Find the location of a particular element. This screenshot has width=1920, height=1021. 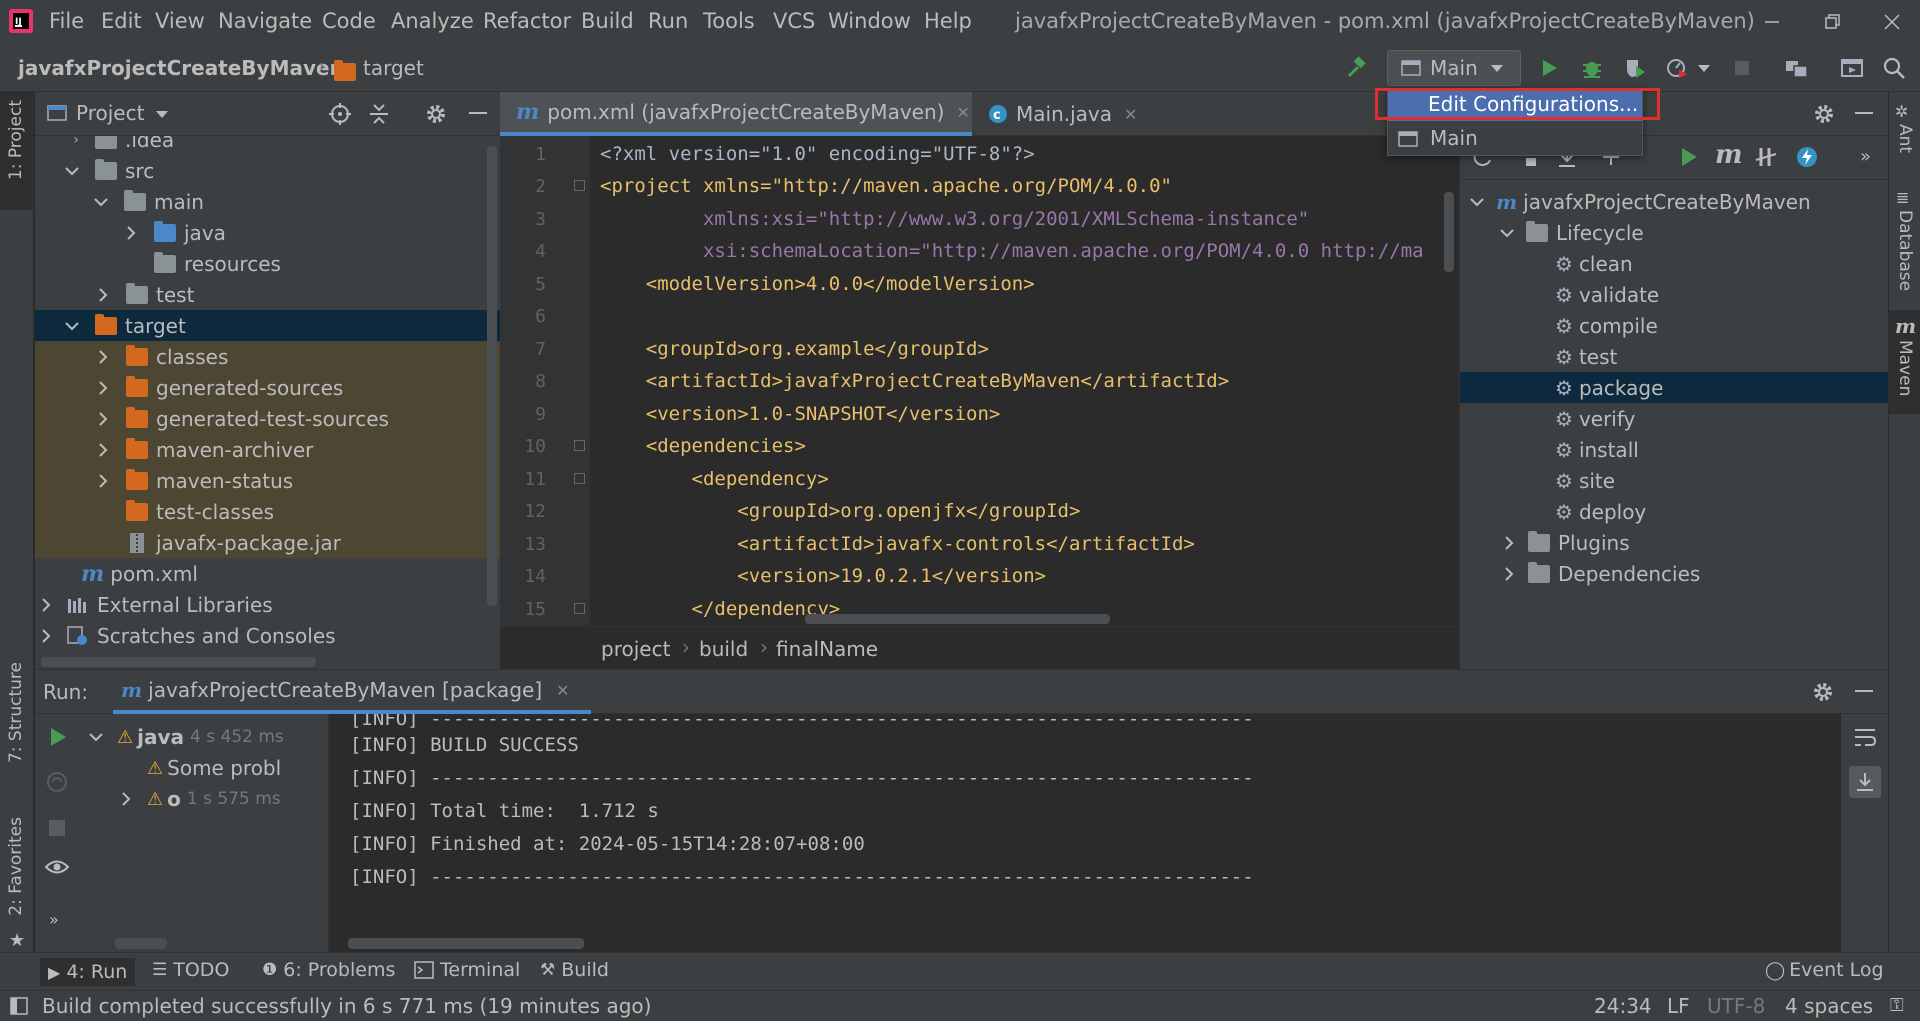

build-hammer-icon is located at coordinates (1356, 68).